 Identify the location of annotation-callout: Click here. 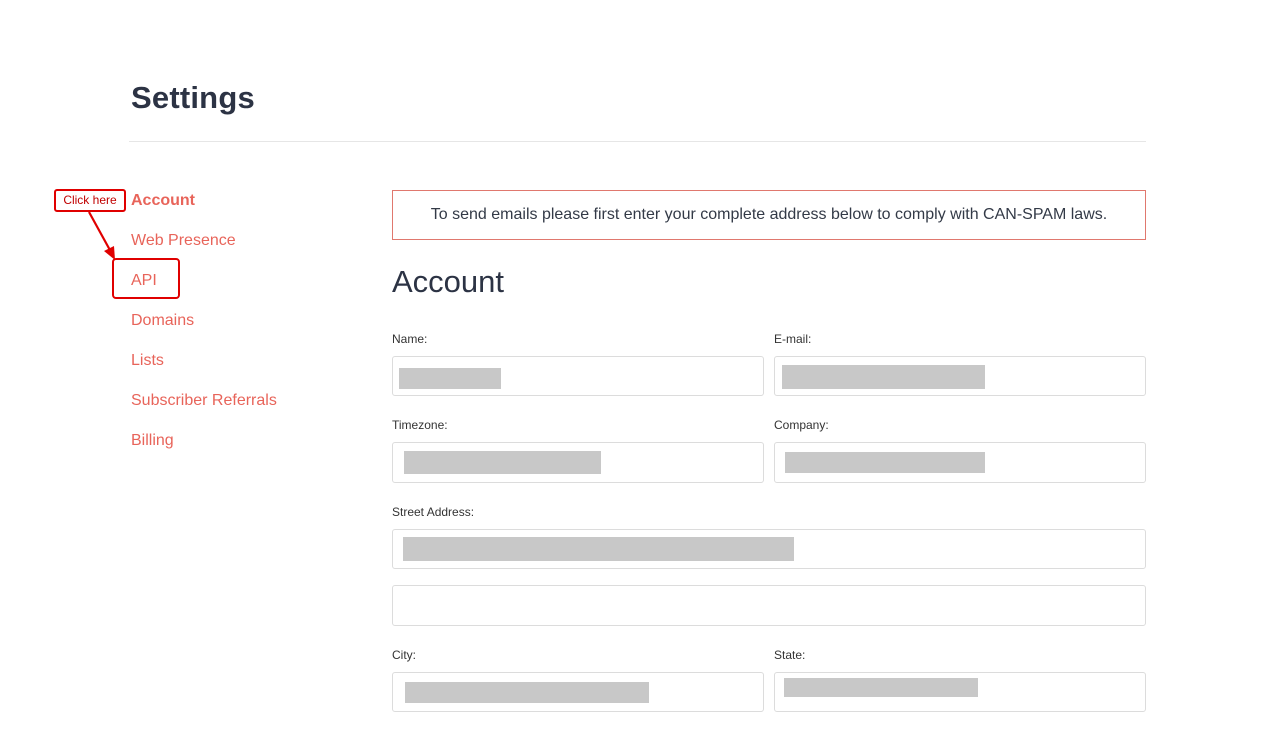
(90, 200).